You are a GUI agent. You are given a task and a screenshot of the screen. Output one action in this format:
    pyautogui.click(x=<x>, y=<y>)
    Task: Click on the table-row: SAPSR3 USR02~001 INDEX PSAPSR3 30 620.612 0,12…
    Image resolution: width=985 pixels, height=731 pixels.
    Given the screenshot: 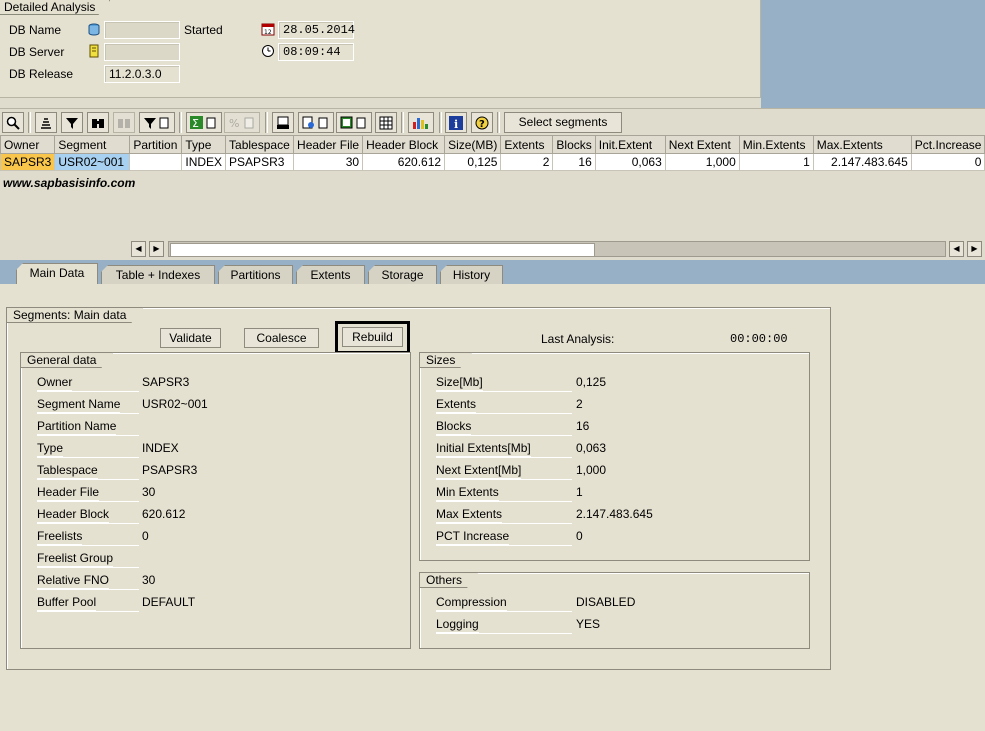 What is the action you would take?
    pyautogui.click(x=492, y=162)
    